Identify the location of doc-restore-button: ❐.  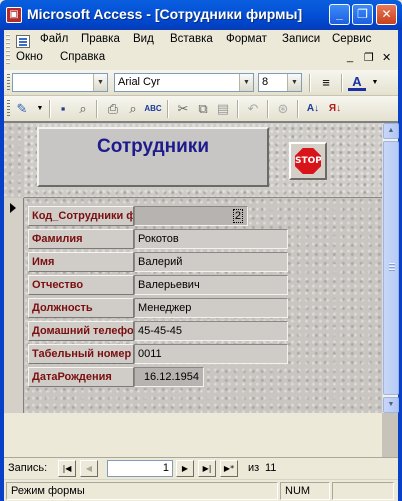
(369, 57).